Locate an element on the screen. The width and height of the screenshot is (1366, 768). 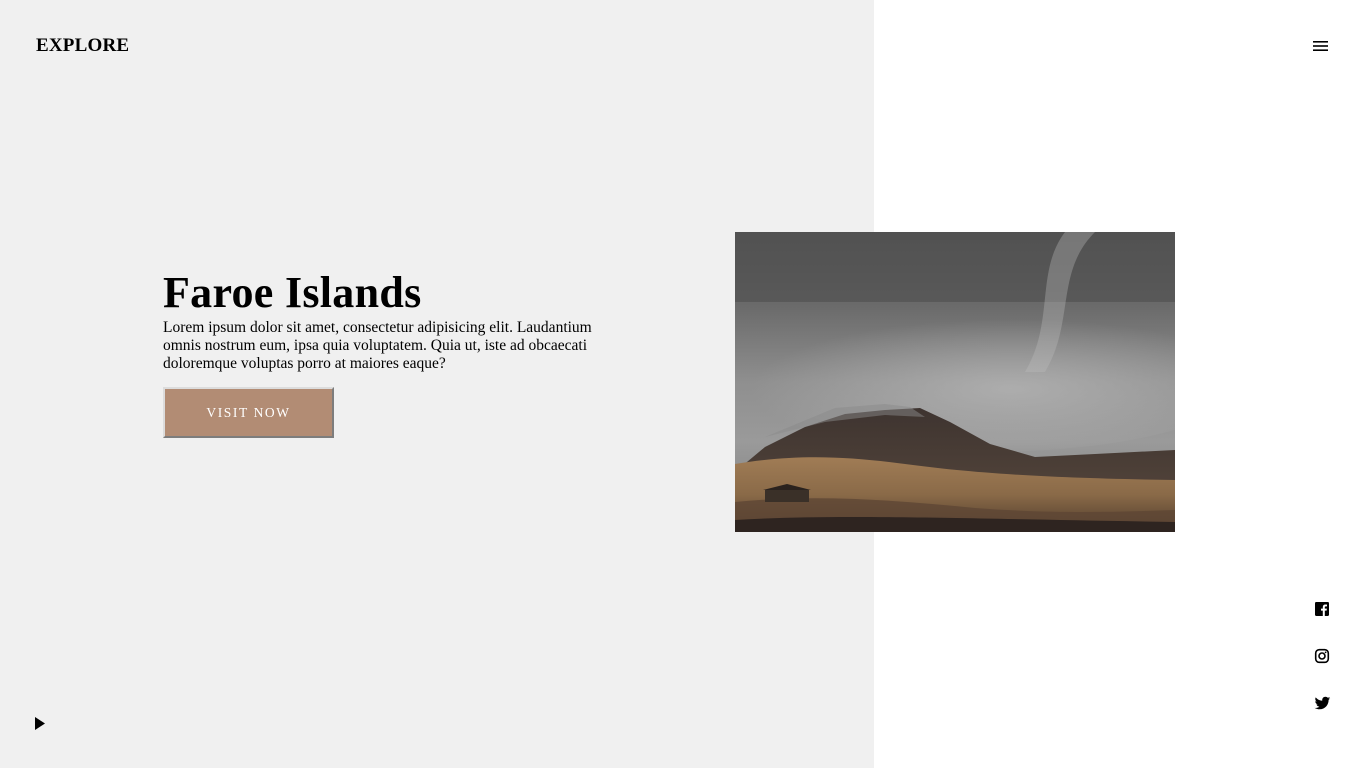
hero-title: Faroe Islands is located at coordinates (292, 292).